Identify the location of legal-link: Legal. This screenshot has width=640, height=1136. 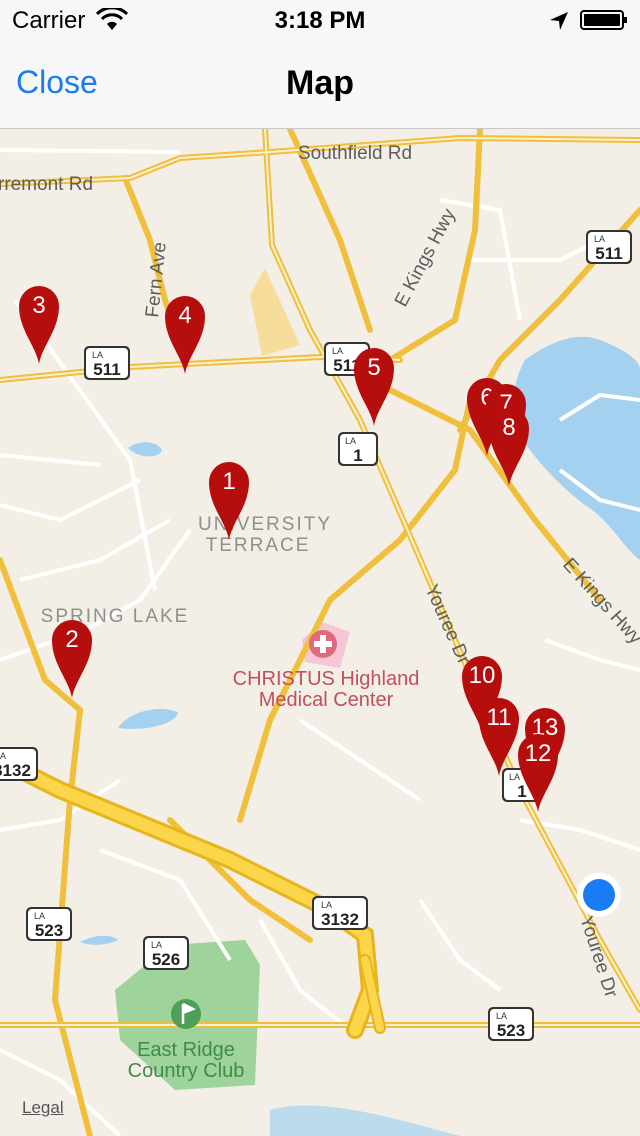
(43, 1108).